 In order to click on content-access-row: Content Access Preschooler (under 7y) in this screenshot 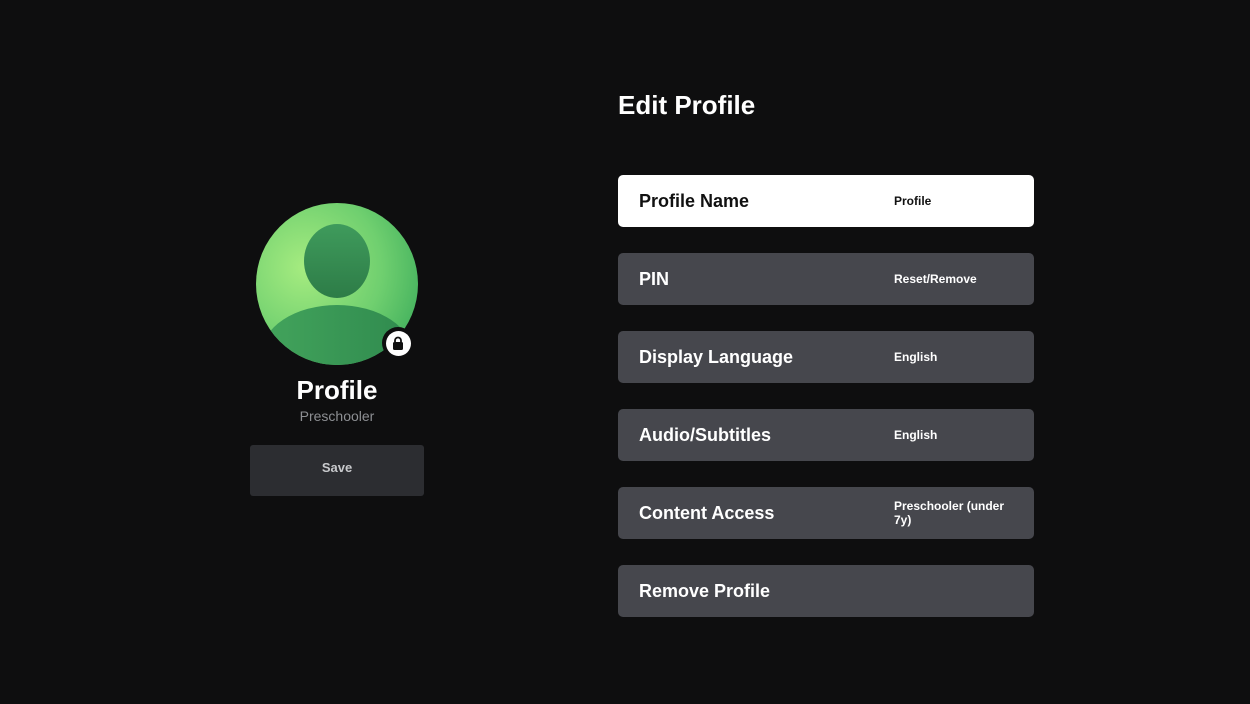, I will do `click(826, 513)`.